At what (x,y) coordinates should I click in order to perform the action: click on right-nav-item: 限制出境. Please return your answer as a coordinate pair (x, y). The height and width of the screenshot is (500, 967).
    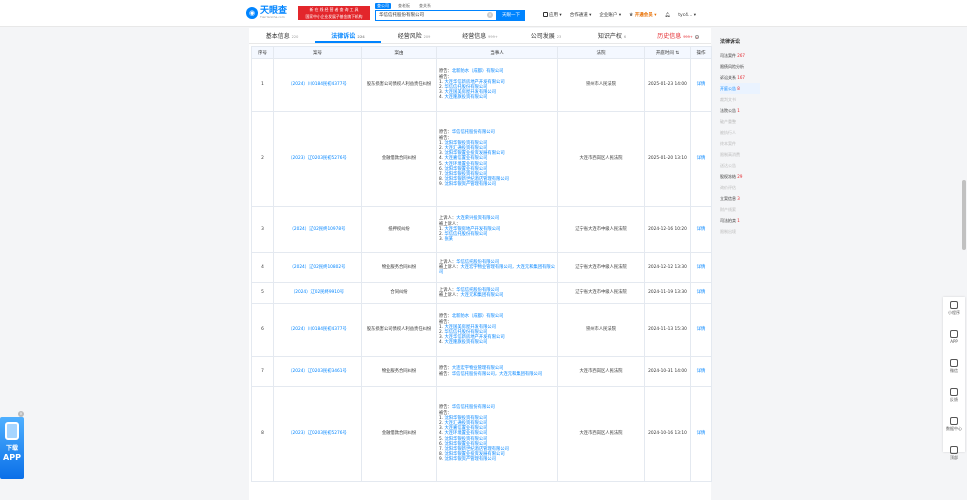
    Looking at the image, I should click on (740, 231).